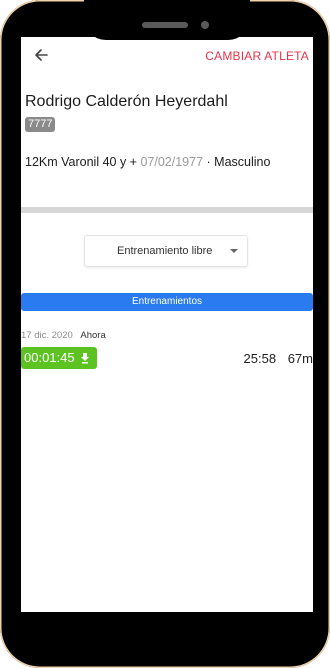  Describe the element at coordinates (167, 56) in the screenshot. I see `top-bar: CAMBIAR ATLETA` at that location.